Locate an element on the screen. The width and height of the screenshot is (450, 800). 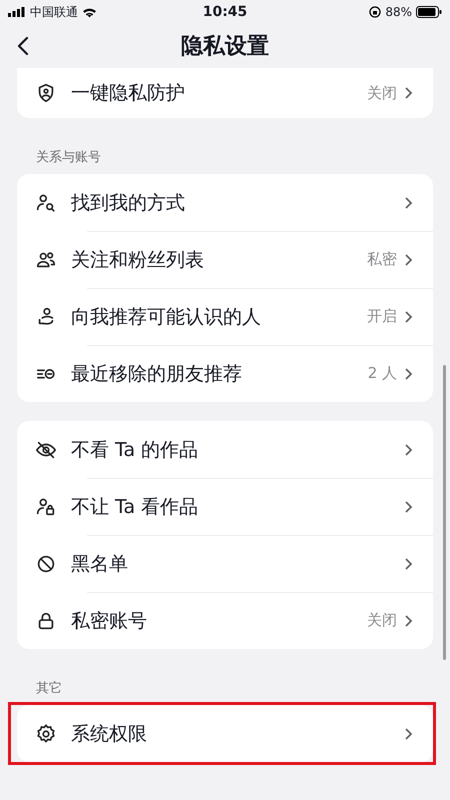
section-header: 其它 is located at coordinates (49, 689).